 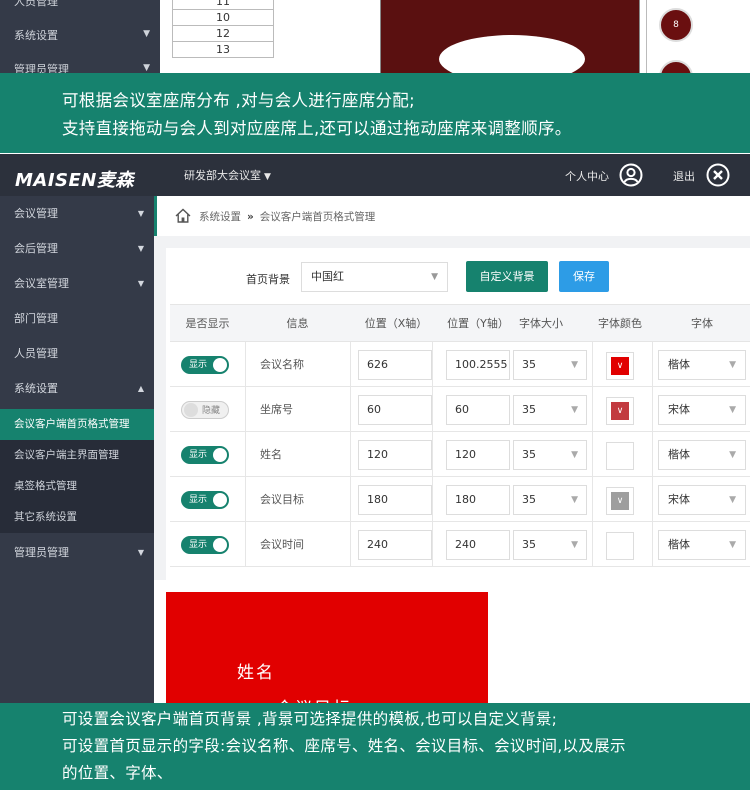 What do you see at coordinates (77, 318) in the screenshot?
I see `sidebar-item-department: 部门管理` at bounding box center [77, 318].